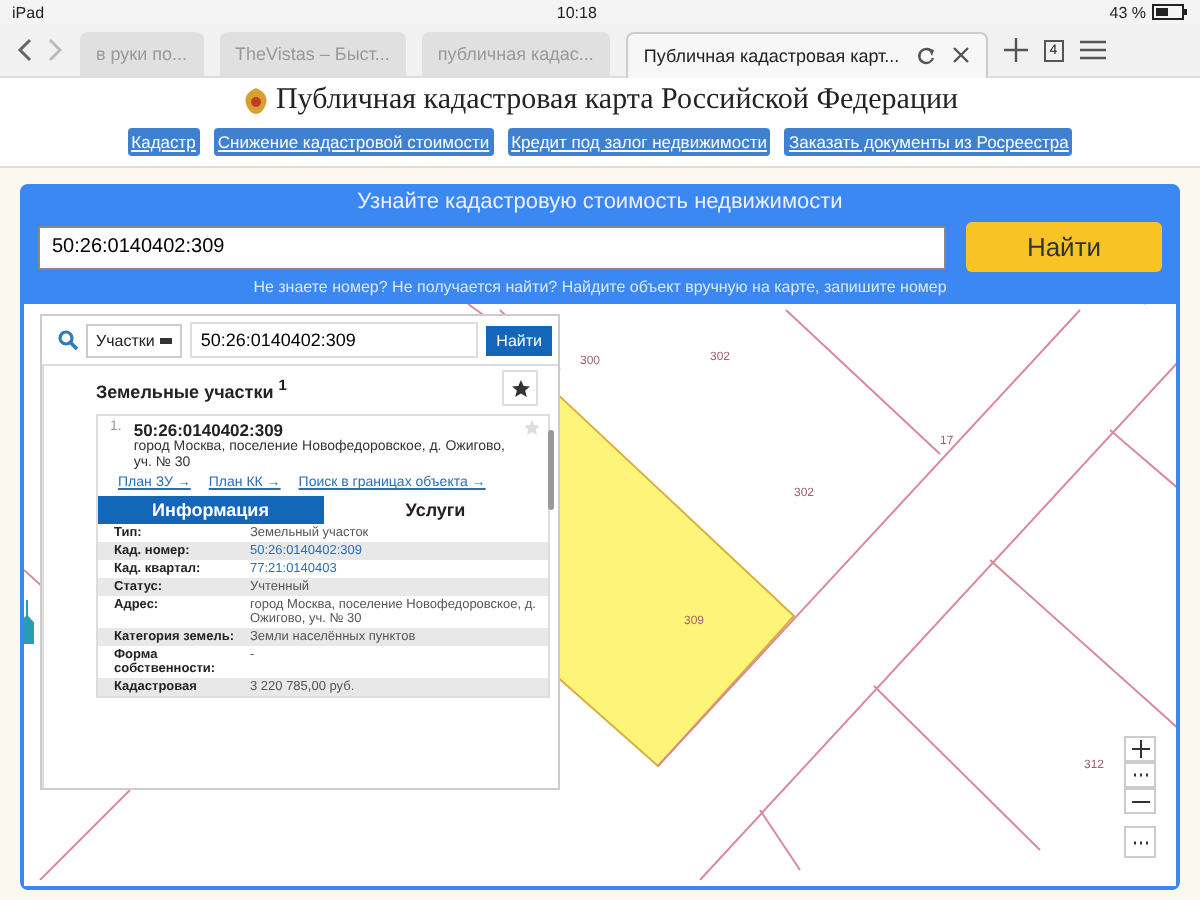  Describe the element at coordinates (334, 340) in the screenshot. I see `query-field: 50:26:0140402:309` at that location.